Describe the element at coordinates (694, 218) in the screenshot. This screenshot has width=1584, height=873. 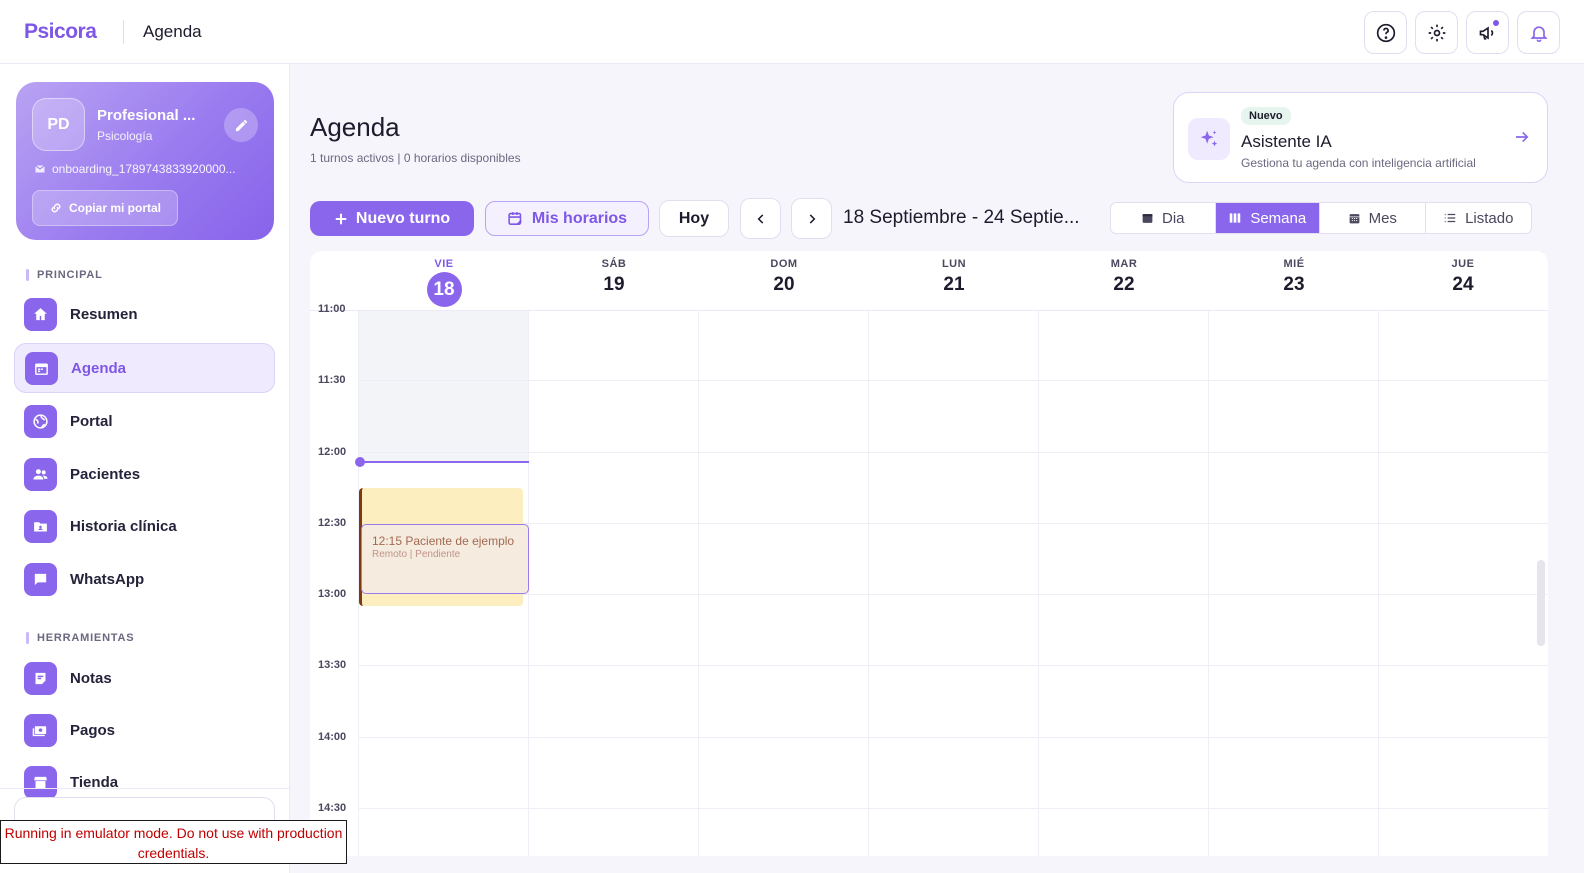
I see `today-button: Hoy` at that location.